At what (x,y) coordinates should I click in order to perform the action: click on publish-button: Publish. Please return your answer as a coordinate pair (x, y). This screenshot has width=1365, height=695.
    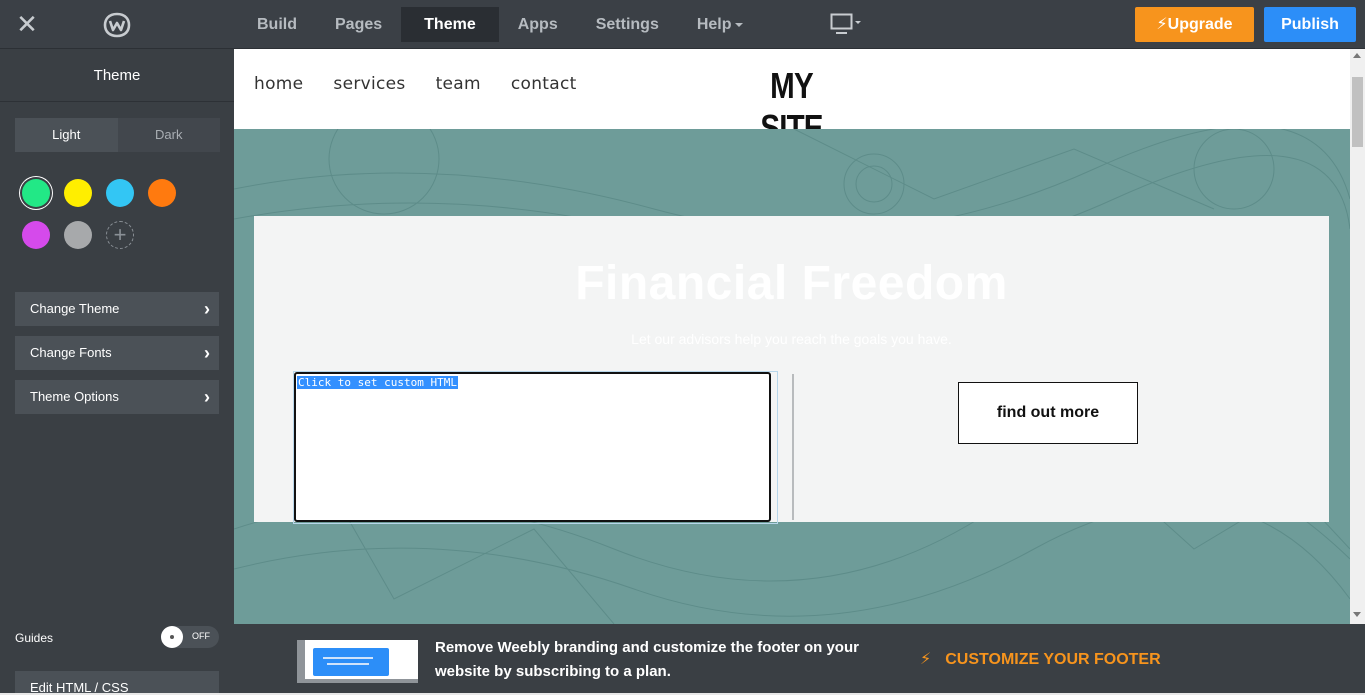
    Looking at the image, I should click on (1310, 24).